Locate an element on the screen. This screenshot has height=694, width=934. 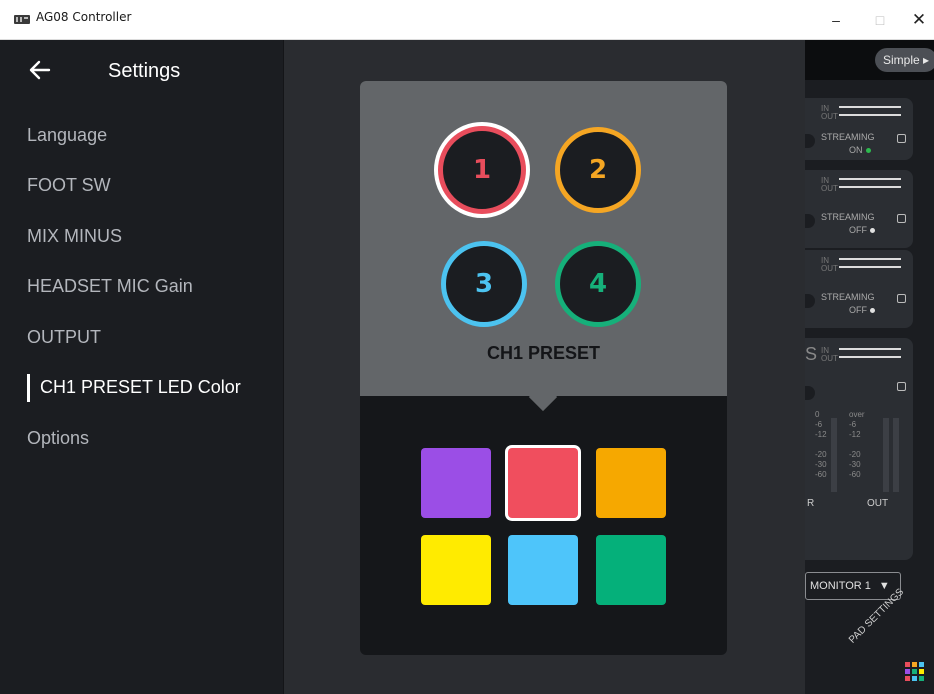
mix-strip-label: S is located at coordinates (811, 354).